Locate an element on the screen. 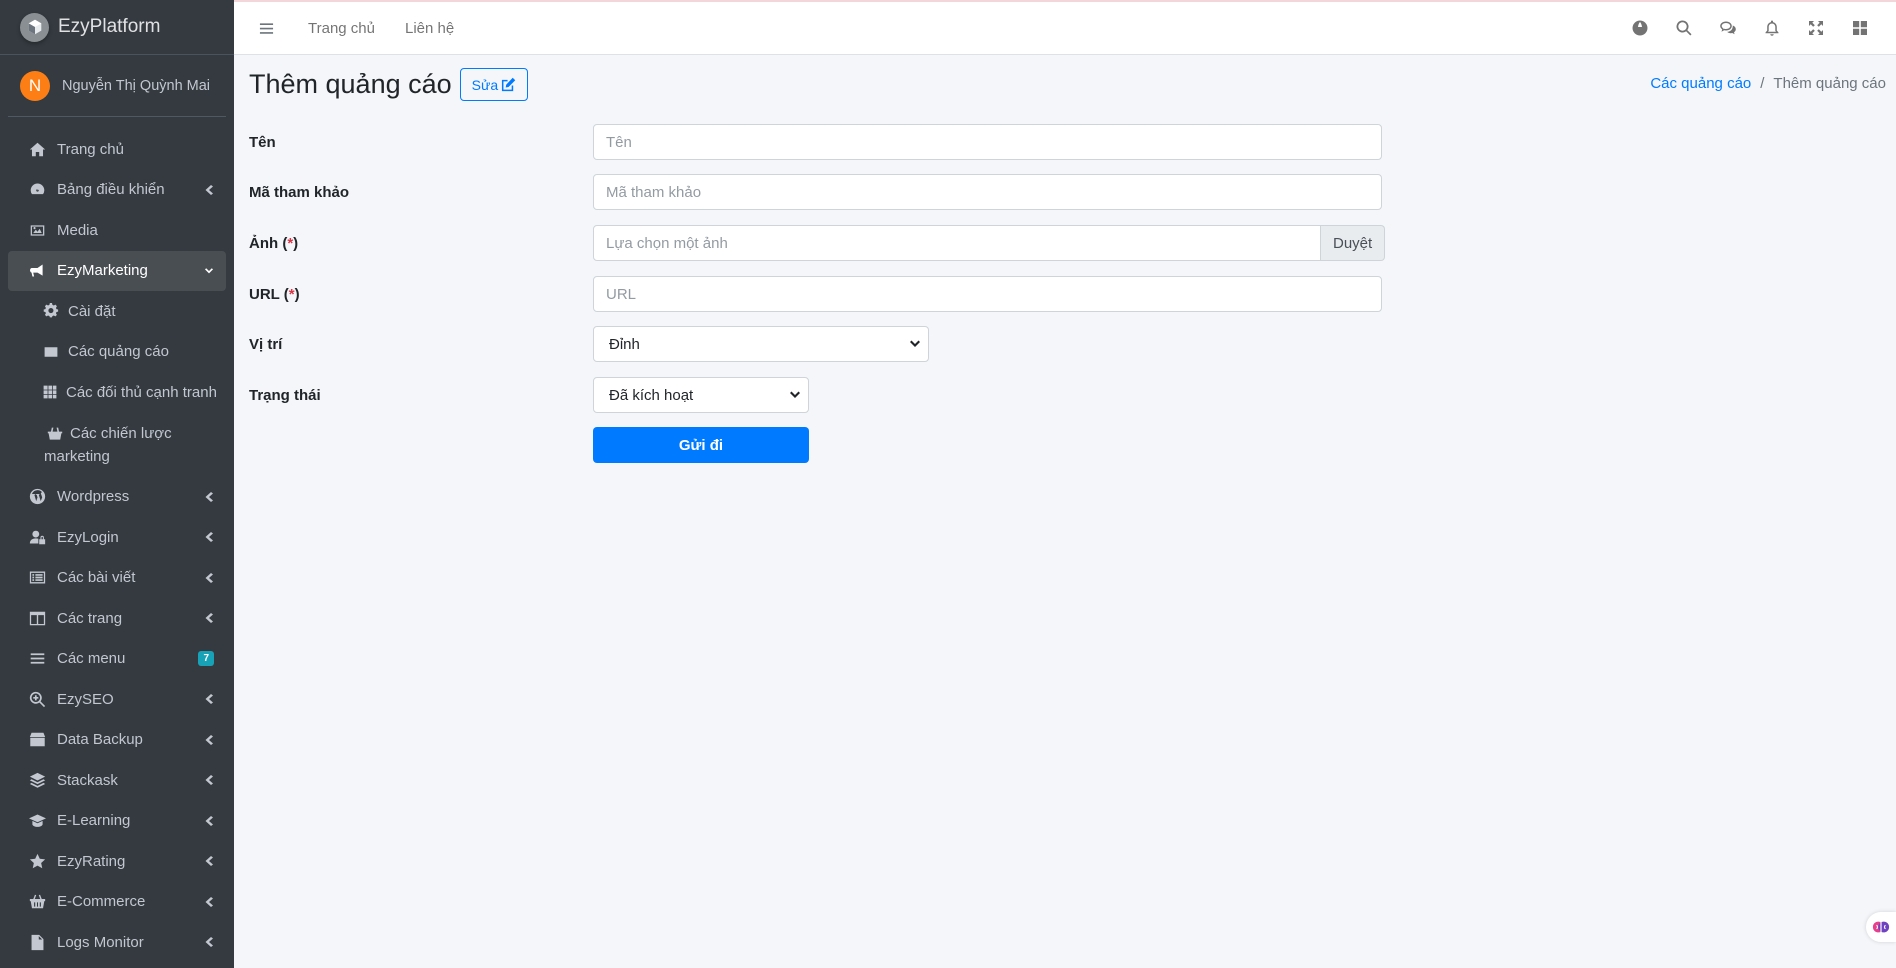  menu-count-badge: 7 is located at coordinates (206, 659).